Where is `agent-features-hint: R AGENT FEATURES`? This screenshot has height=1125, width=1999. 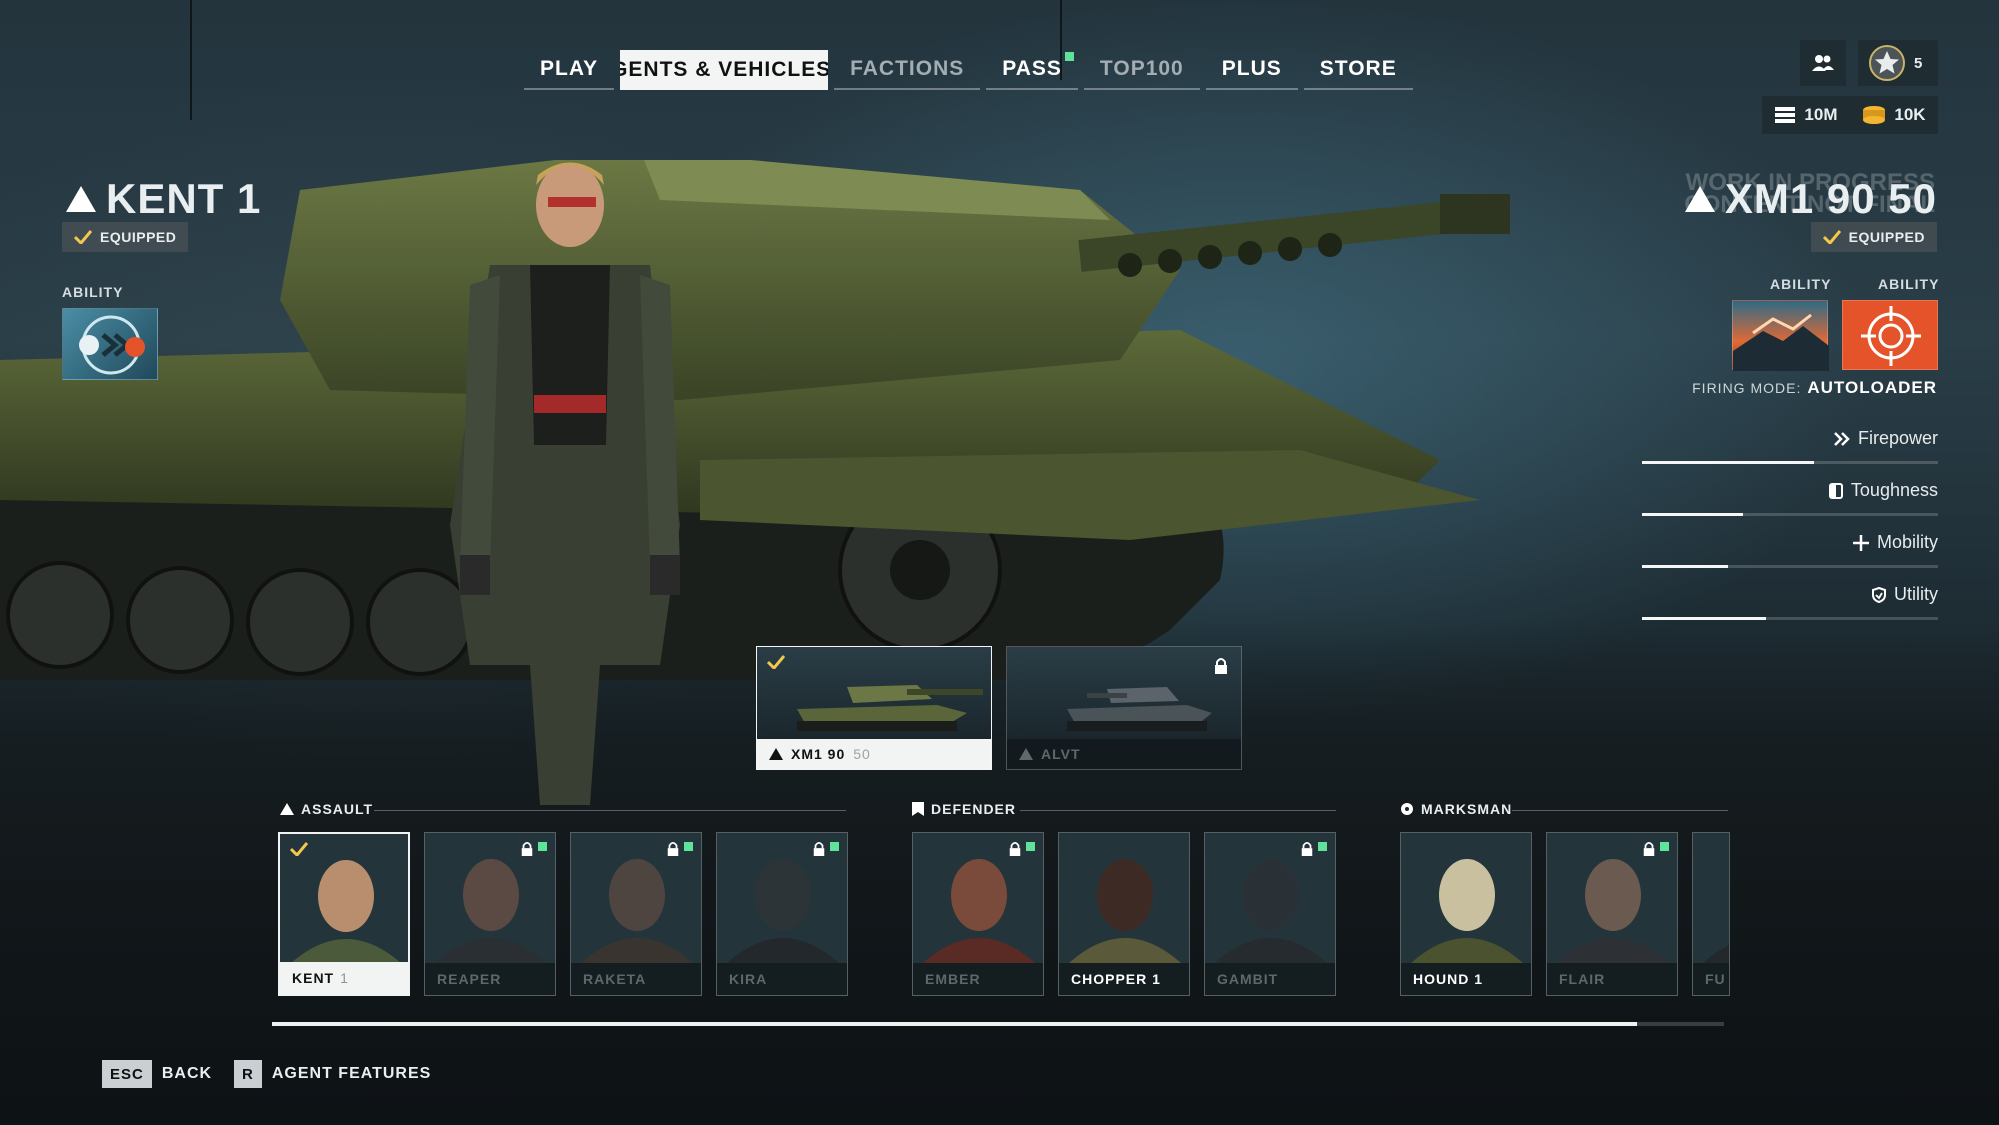
agent-features-hint: R AGENT FEATURES is located at coordinates (332, 1074).